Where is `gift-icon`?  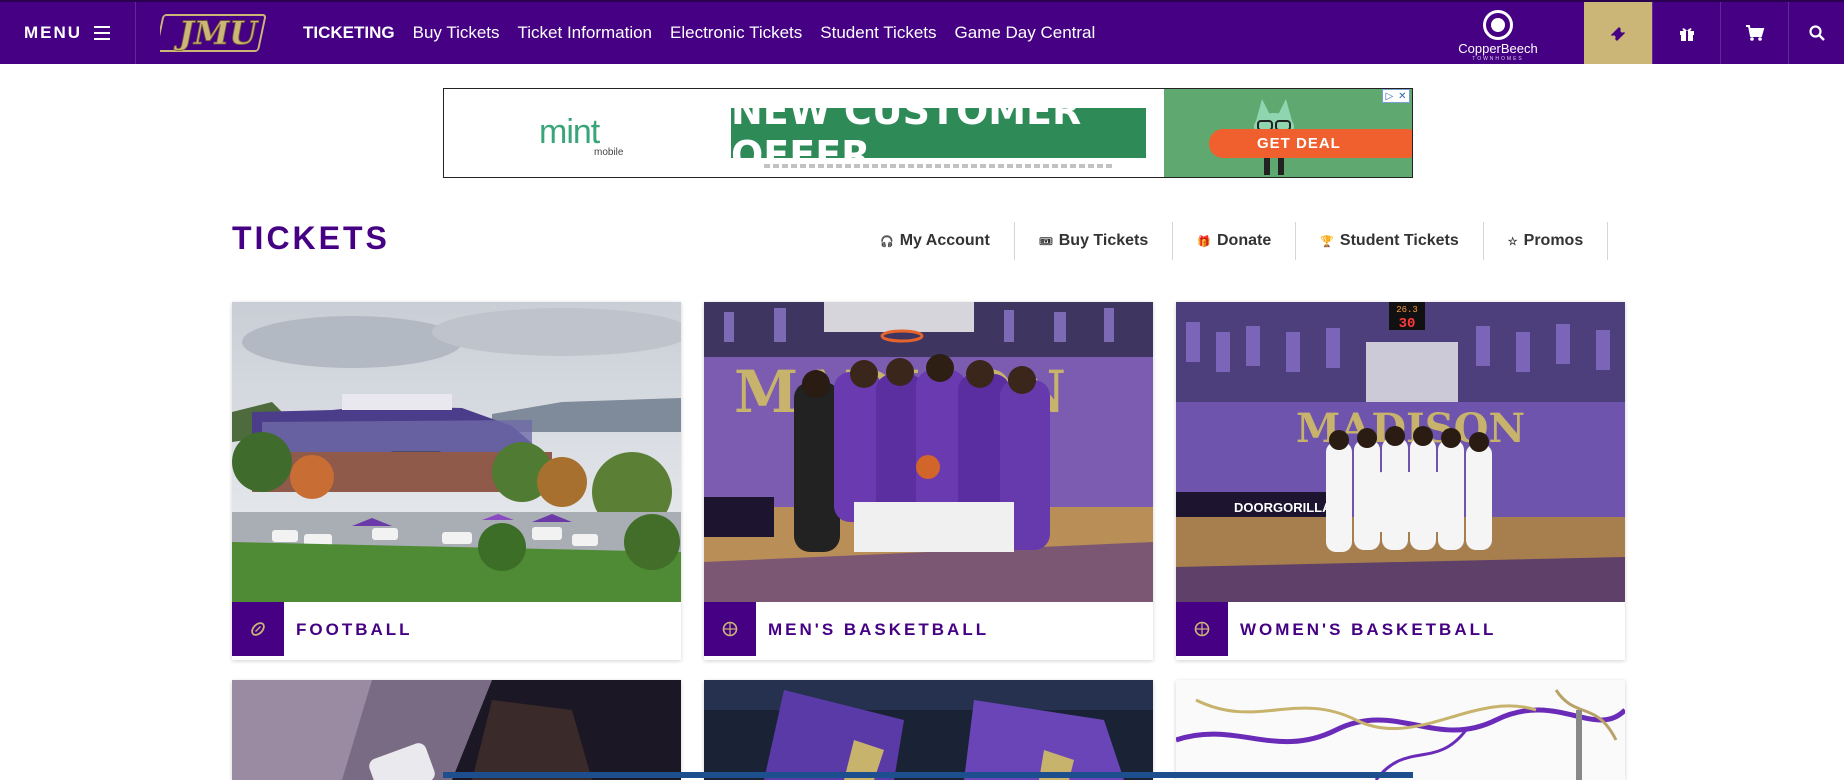
gift-icon is located at coordinates (1686, 34).